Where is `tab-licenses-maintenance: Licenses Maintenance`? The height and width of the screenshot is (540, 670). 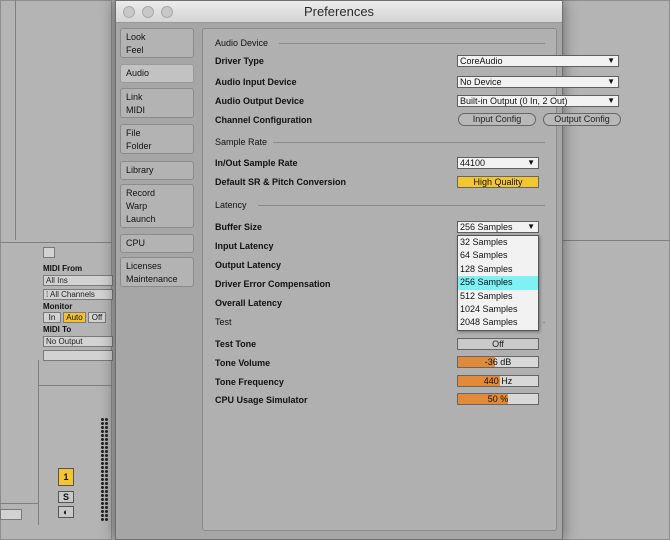
tab-licenses-maintenance: Licenses Maintenance is located at coordinates (157, 272).